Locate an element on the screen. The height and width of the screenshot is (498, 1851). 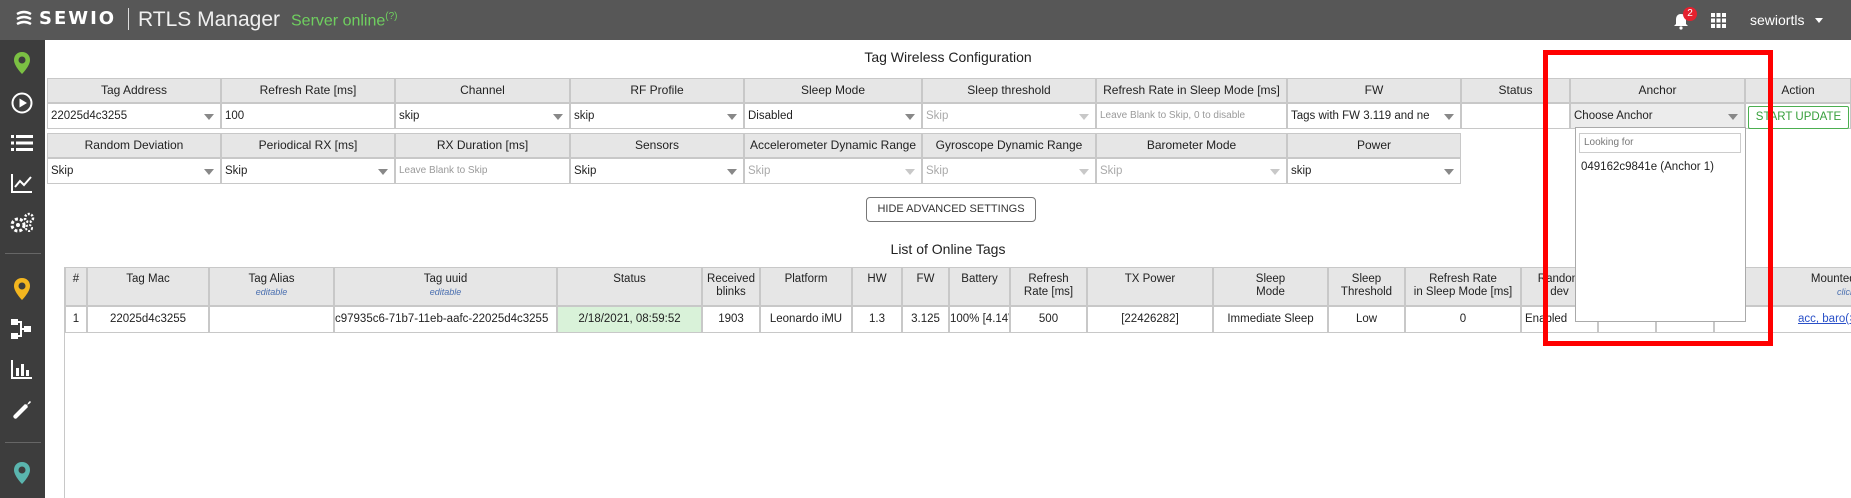
channel-select: skip is located at coordinates (482, 116).